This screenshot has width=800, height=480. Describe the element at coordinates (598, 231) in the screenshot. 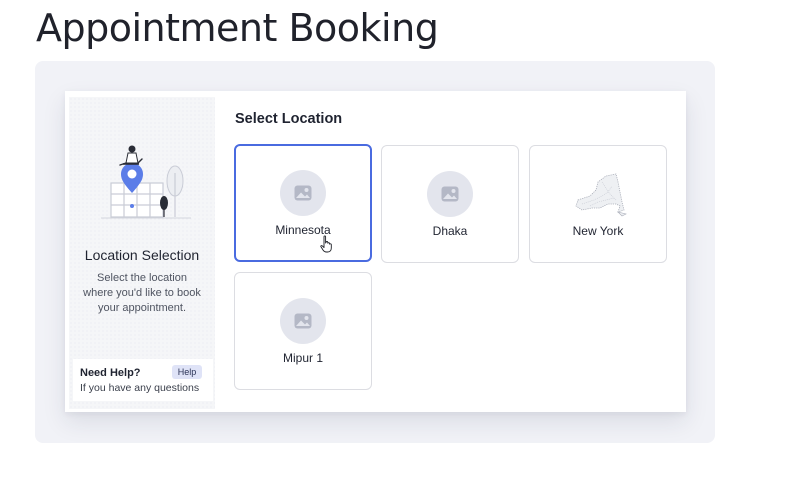

I see `location-card-label: New York` at that location.